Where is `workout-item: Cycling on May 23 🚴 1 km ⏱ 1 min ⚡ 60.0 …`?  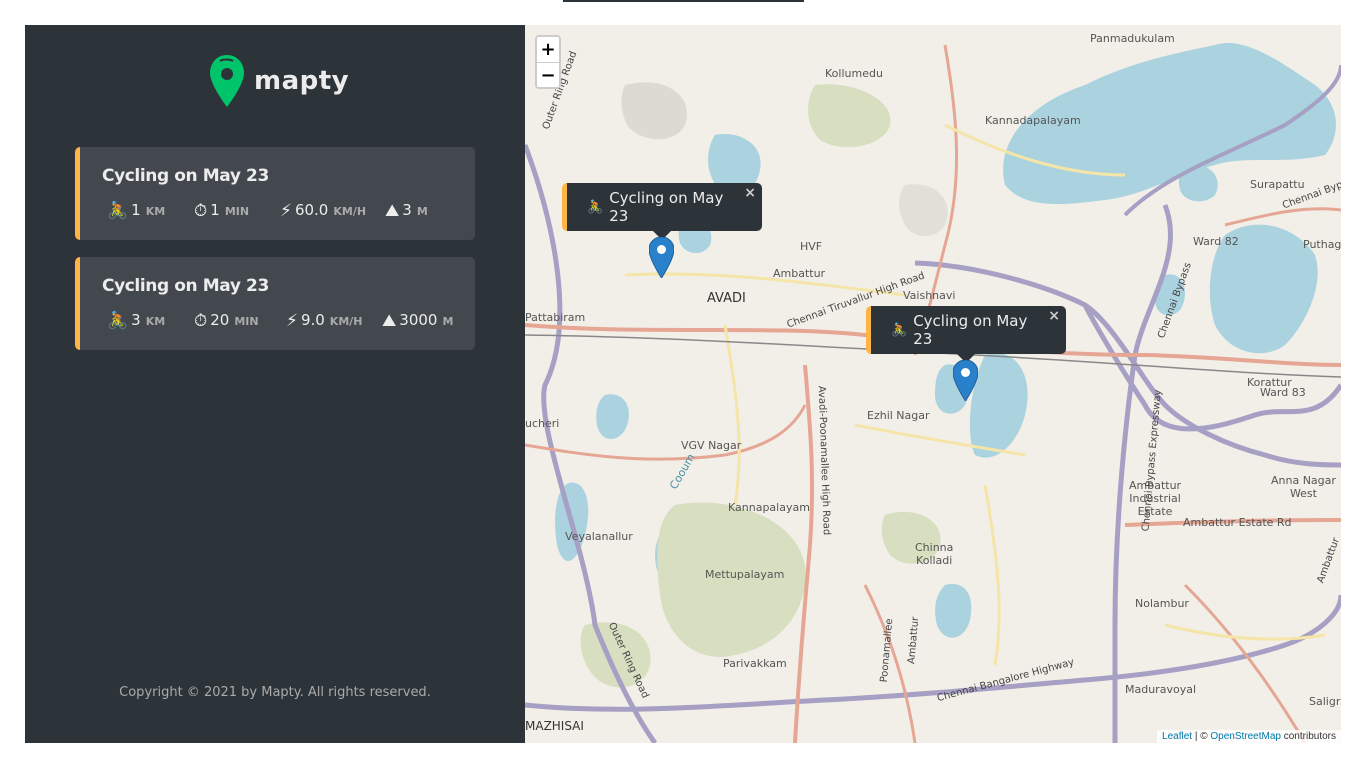
workout-item: Cycling on May 23 🚴 1 km ⏱ 1 min ⚡ 60.0 … is located at coordinates (275, 193).